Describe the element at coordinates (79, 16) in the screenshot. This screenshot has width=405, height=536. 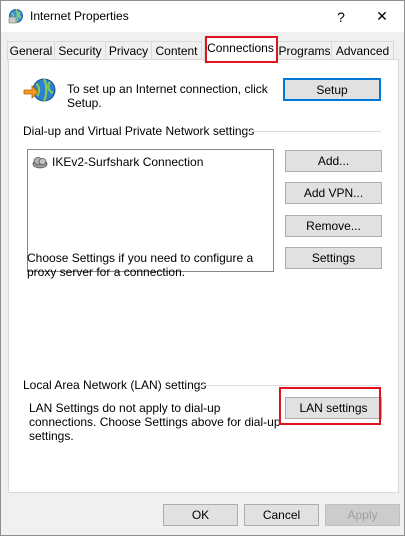
I see `window-title: Internet Properties` at that location.